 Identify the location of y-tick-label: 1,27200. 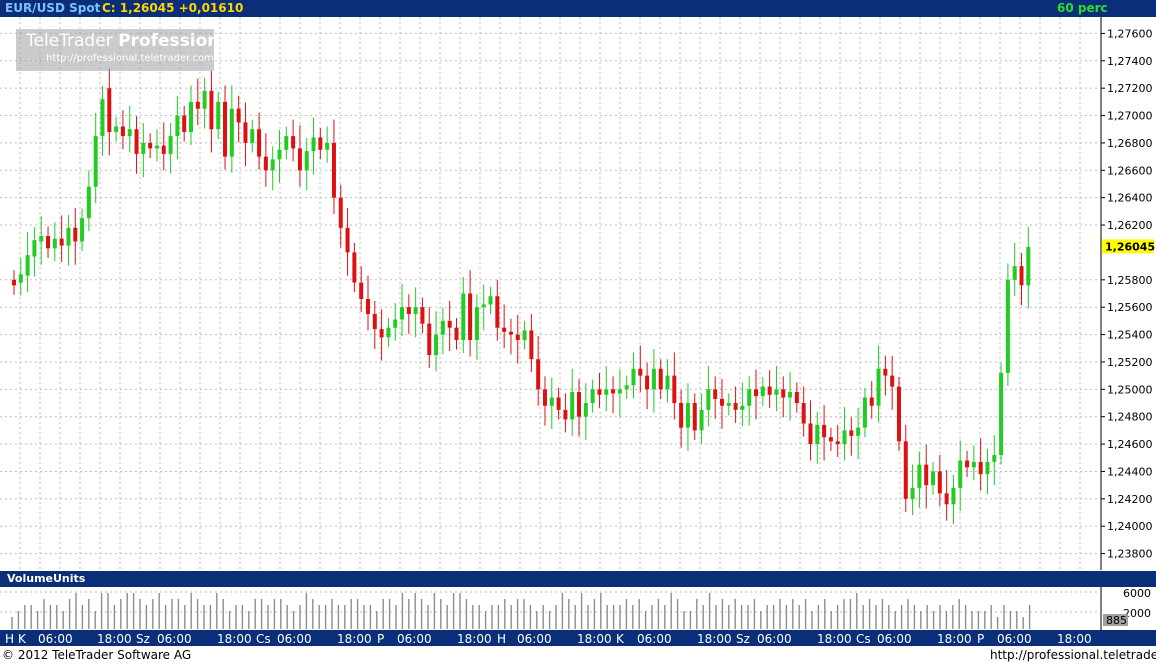
(1130, 88).